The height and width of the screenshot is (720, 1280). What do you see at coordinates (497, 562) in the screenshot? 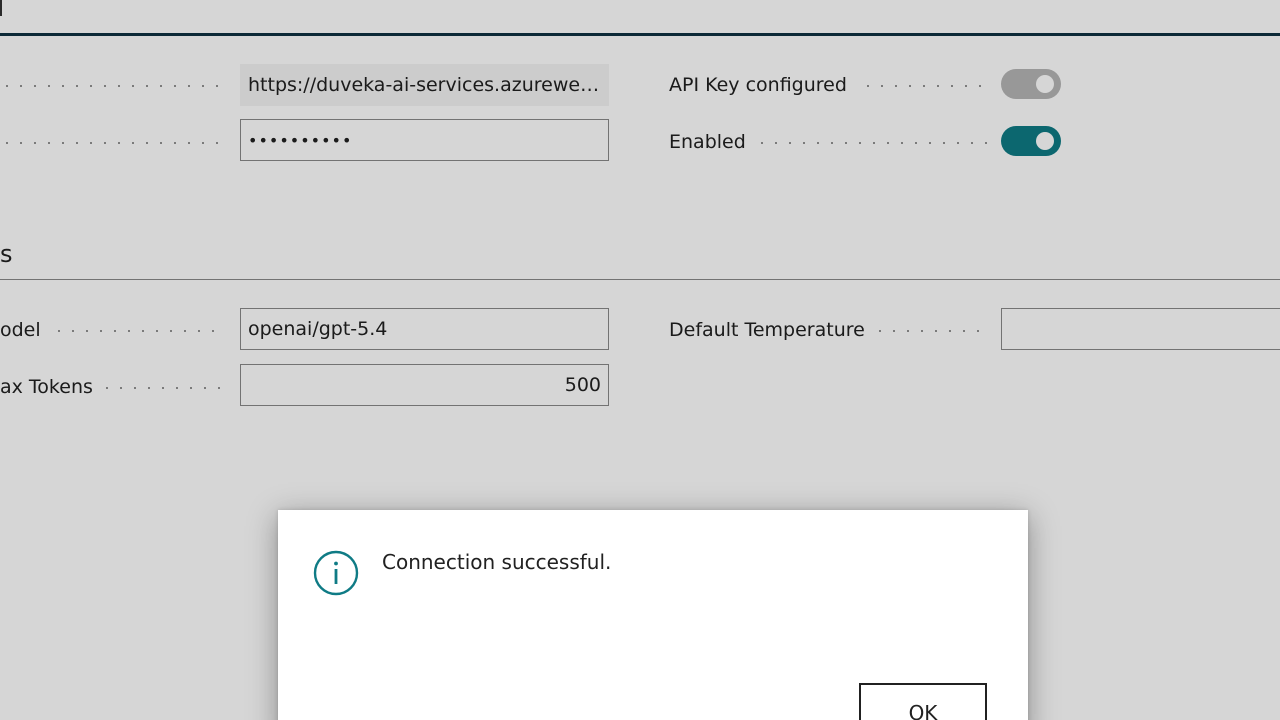
I see `dialog-message: Connection successful.` at bounding box center [497, 562].